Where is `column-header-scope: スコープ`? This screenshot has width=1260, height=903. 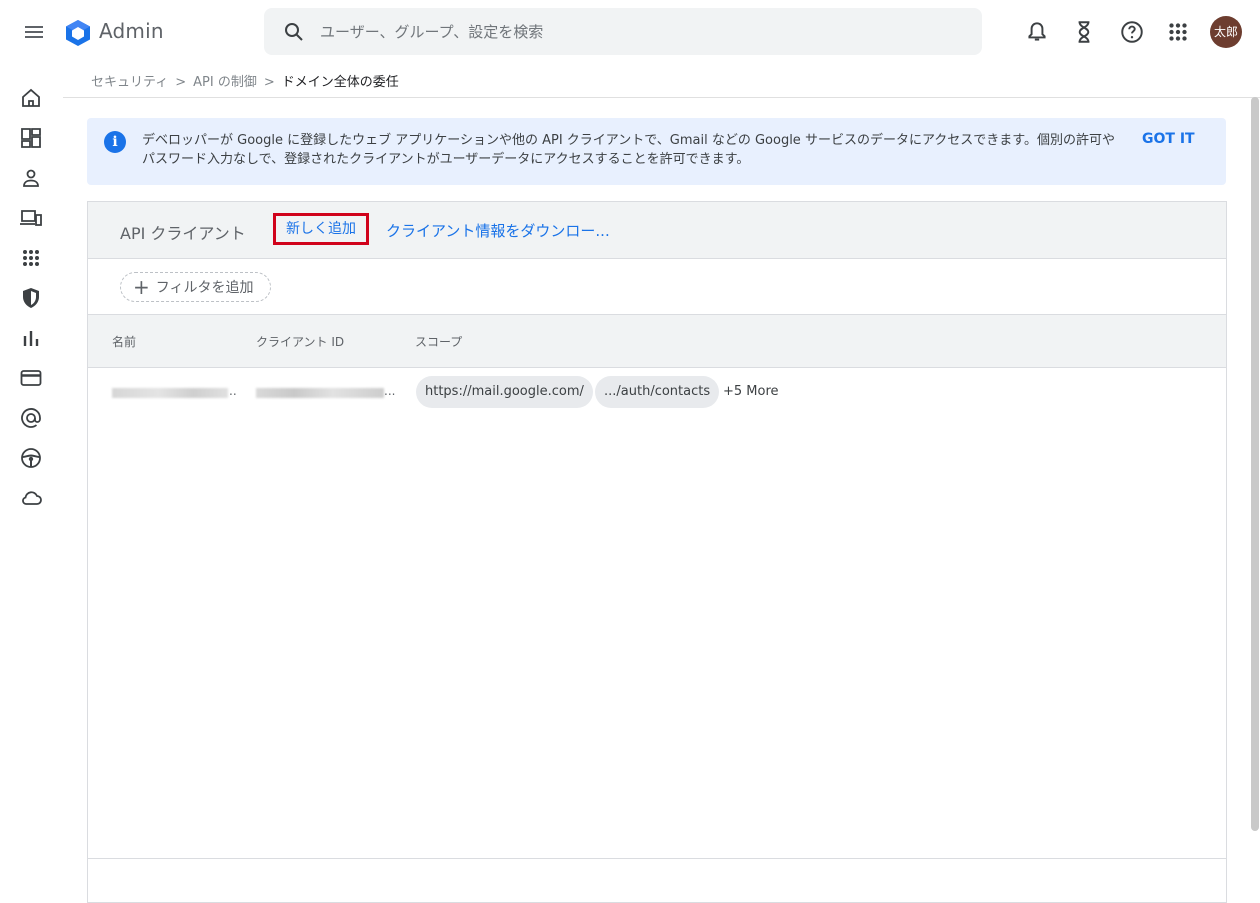
column-header-scope: スコープ is located at coordinates (438, 341).